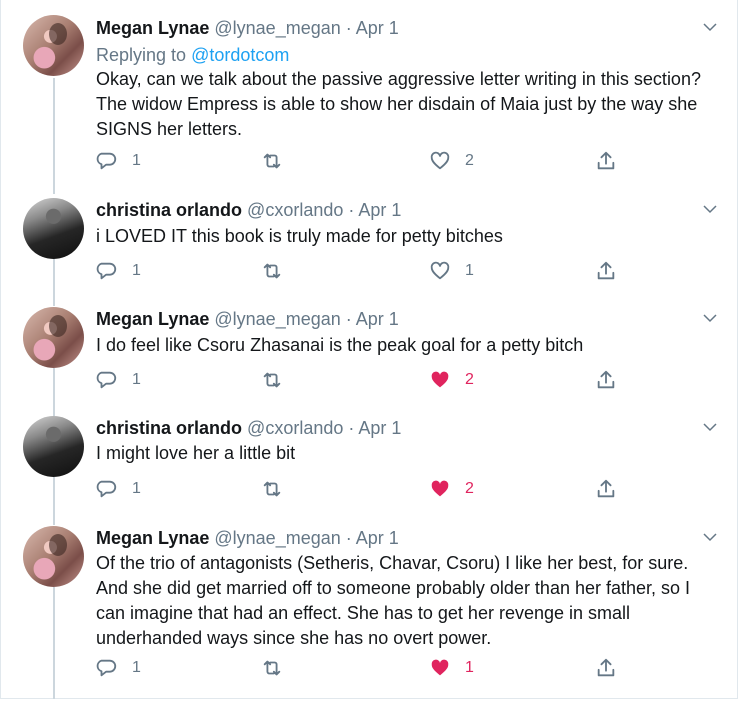 The height and width of the screenshot is (701, 740). I want to click on tweet-actions: 1 1, so click(361, 668).